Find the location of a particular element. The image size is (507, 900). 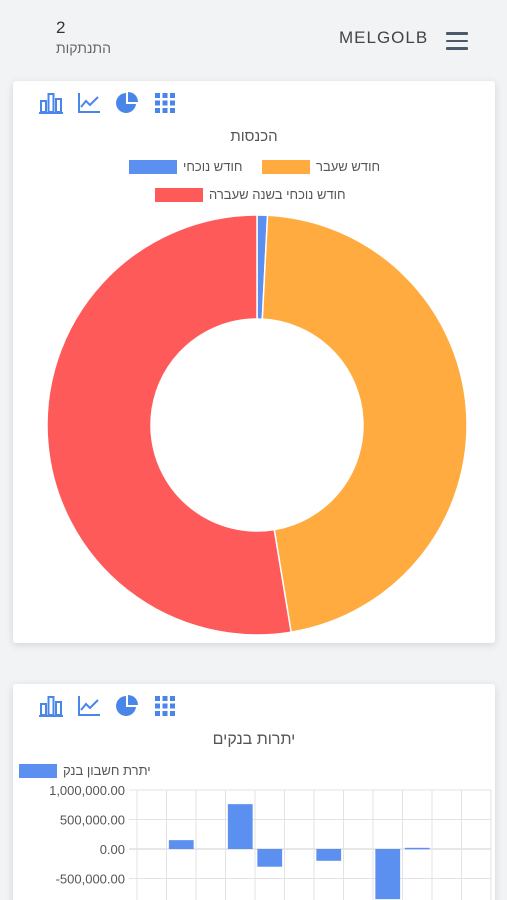

y-tick-label: 500,000.00 is located at coordinates (92, 820).